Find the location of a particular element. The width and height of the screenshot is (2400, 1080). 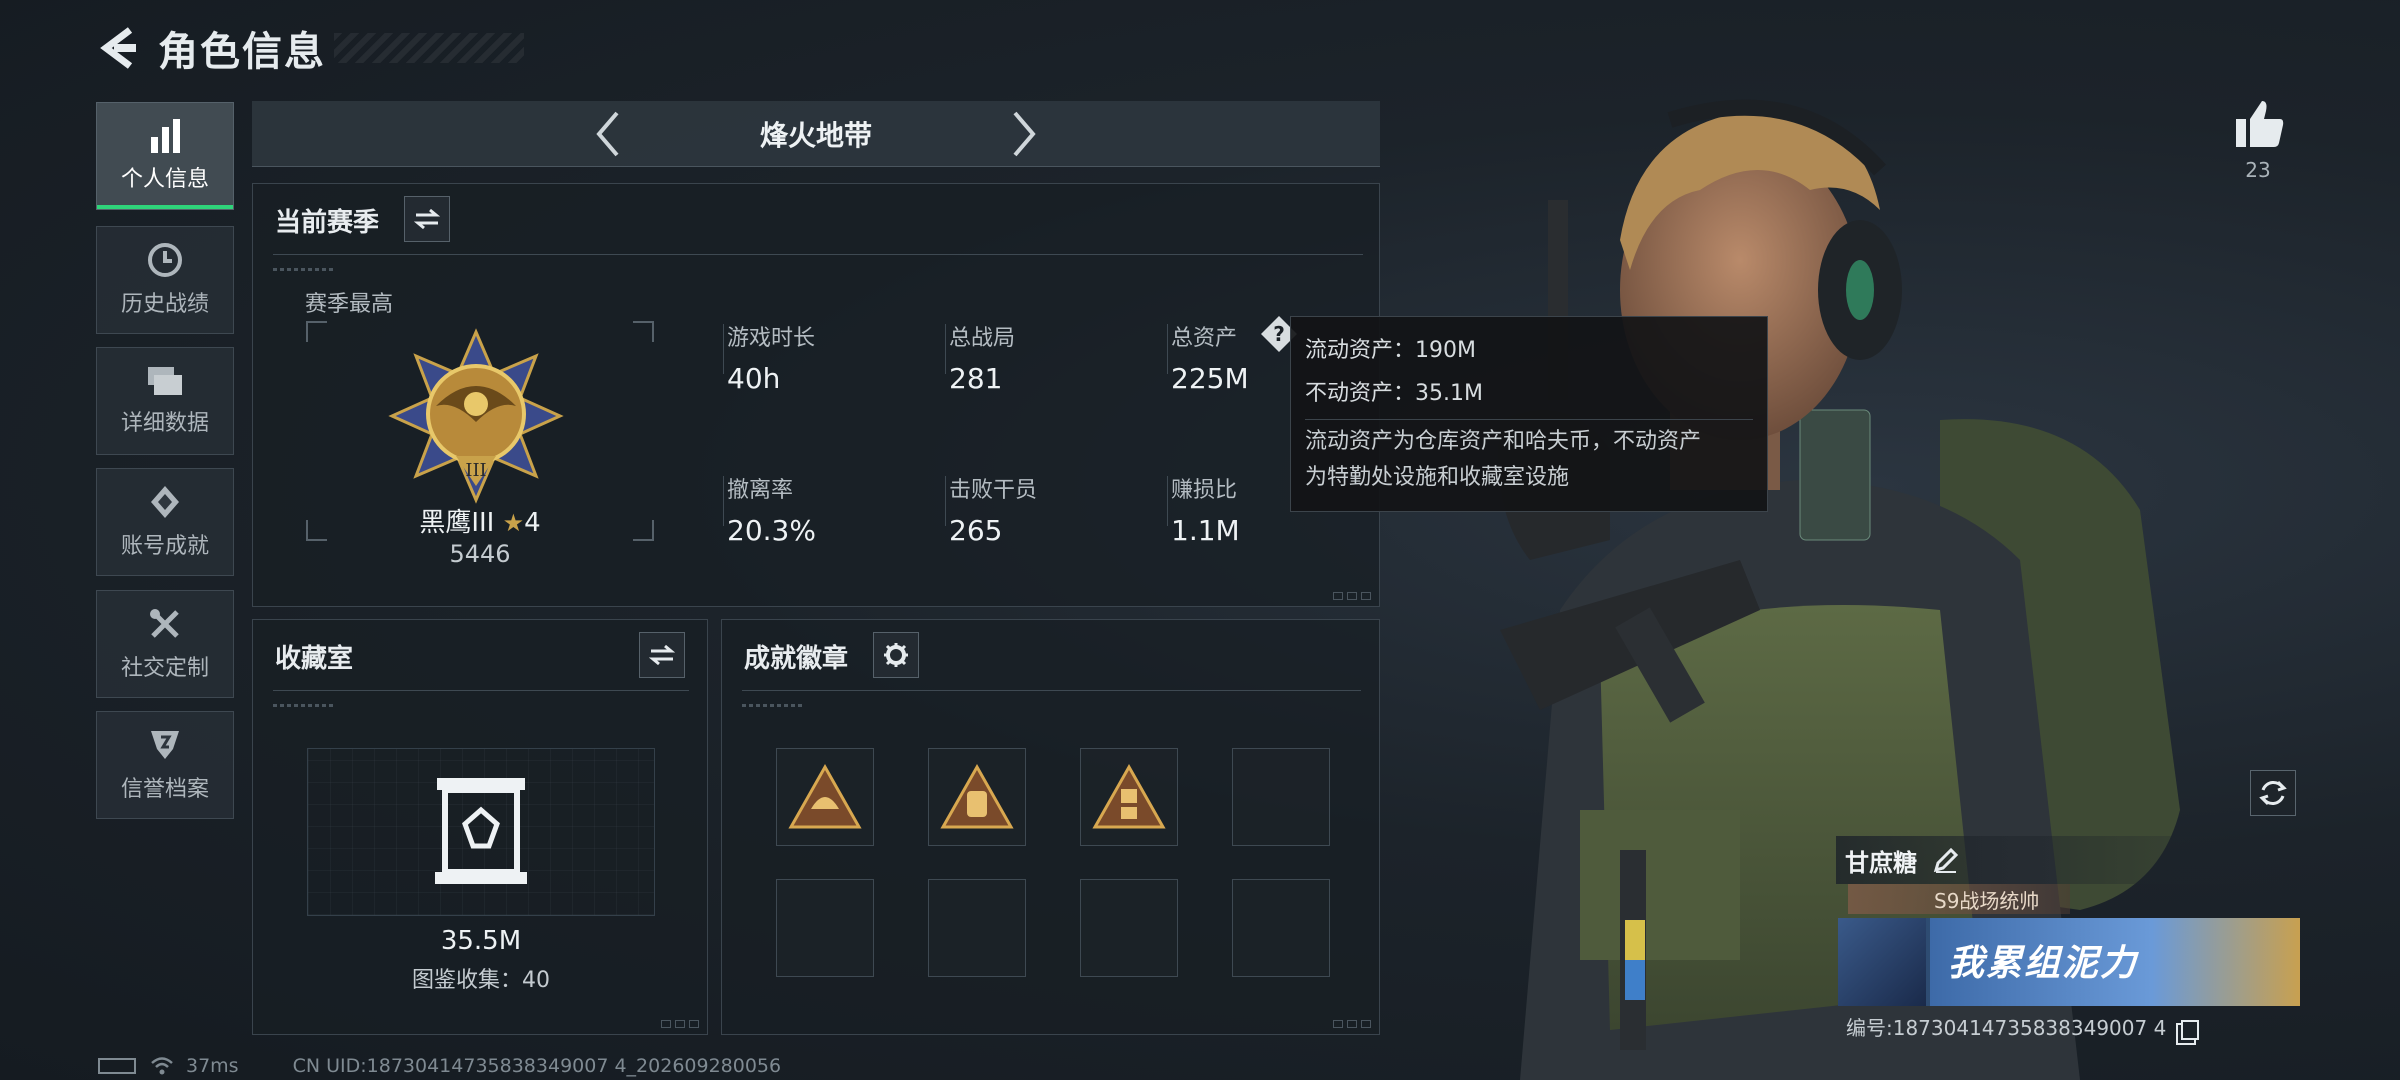

wifi-icon is located at coordinates (162, 1066).